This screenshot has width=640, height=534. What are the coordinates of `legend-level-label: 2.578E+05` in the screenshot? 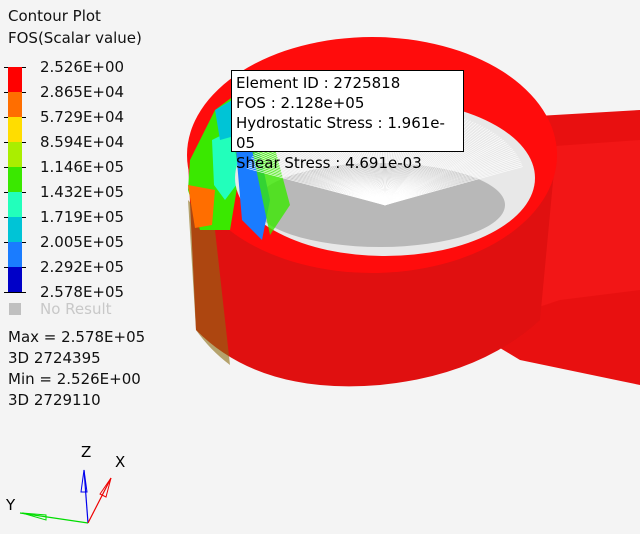 It's located at (82, 292).